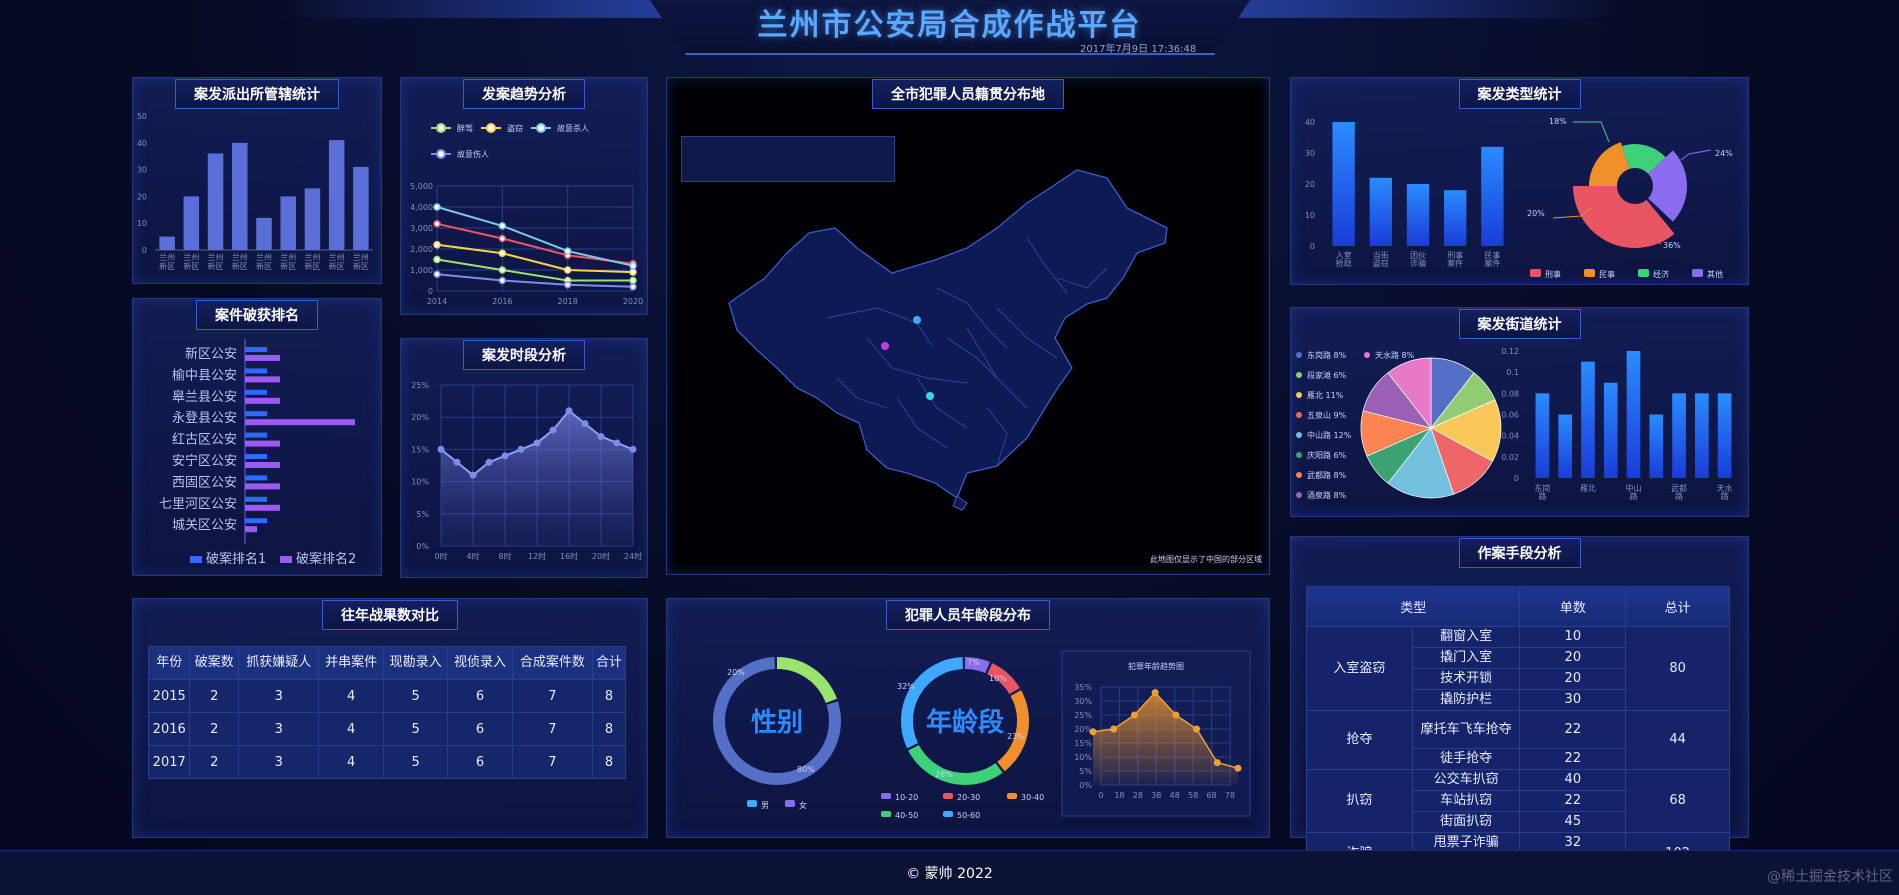 This screenshot has width=1899, height=895. What do you see at coordinates (1466, 822) in the screenshot?
I see `table-cell: 街面扒窃` at bounding box center [1466, 822].